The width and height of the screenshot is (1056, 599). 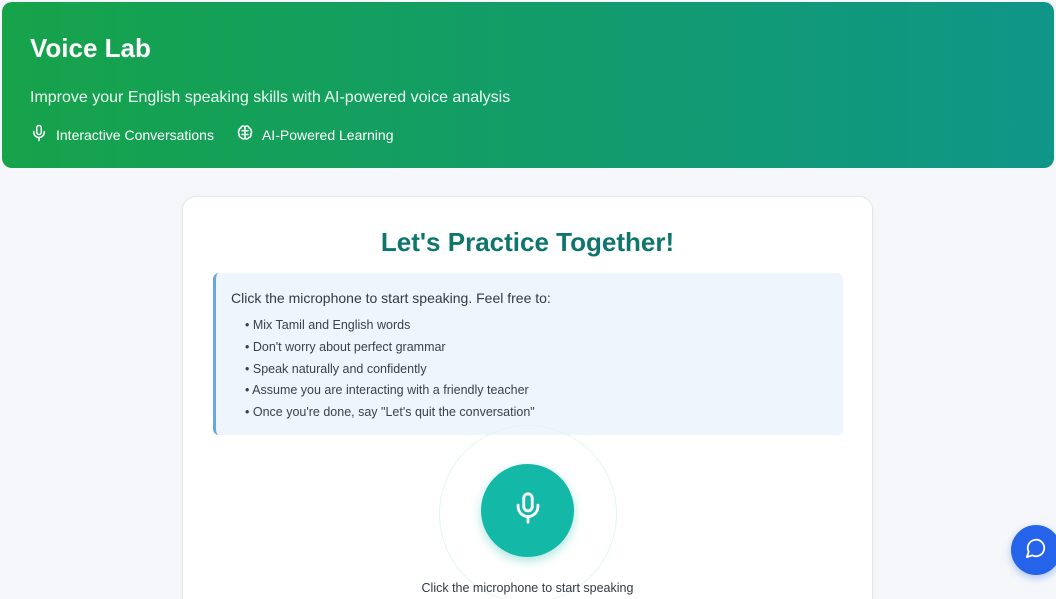 I want to click on feature-interactive-conversations: Interactive Conversations, so click(x=122, y=134).